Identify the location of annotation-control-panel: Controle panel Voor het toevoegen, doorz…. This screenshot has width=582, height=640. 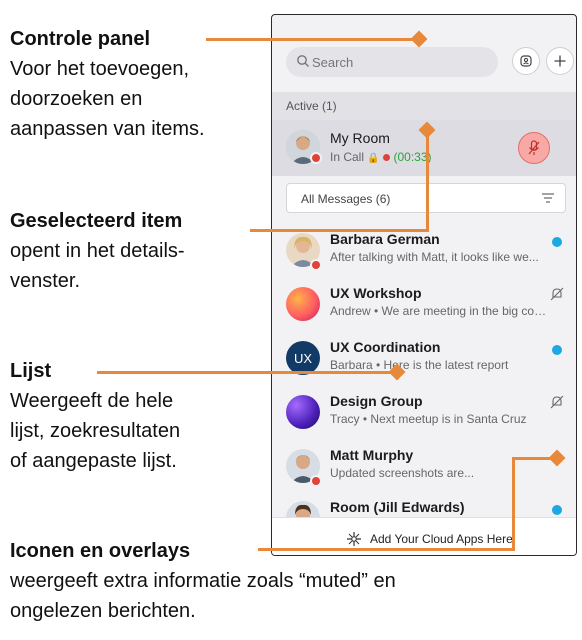
(107, 84).